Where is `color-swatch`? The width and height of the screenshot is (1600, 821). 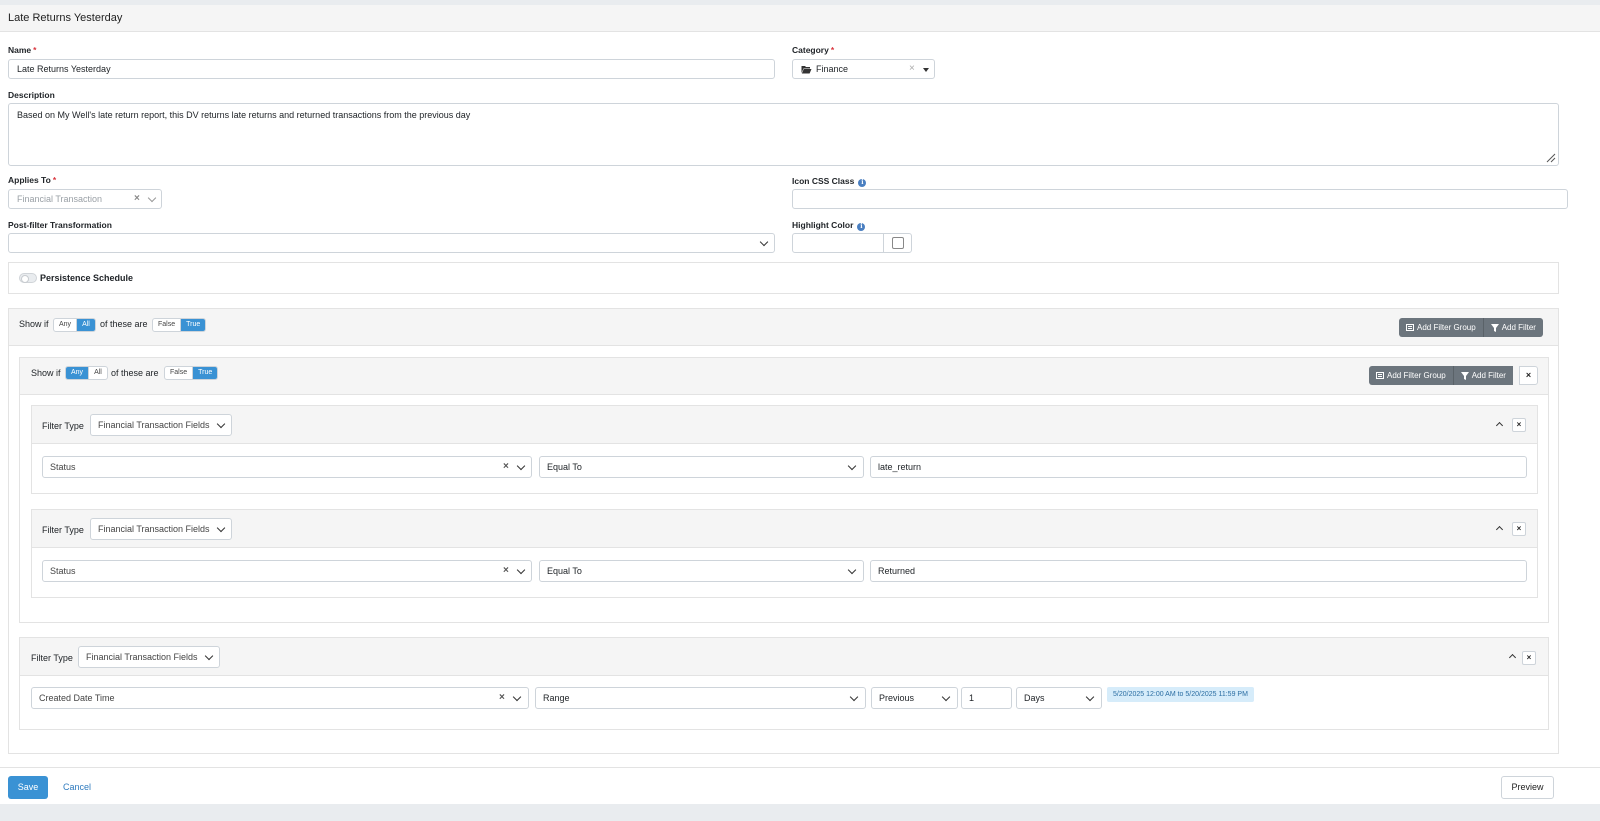 color-swatch is located at coordinates (898, 243).